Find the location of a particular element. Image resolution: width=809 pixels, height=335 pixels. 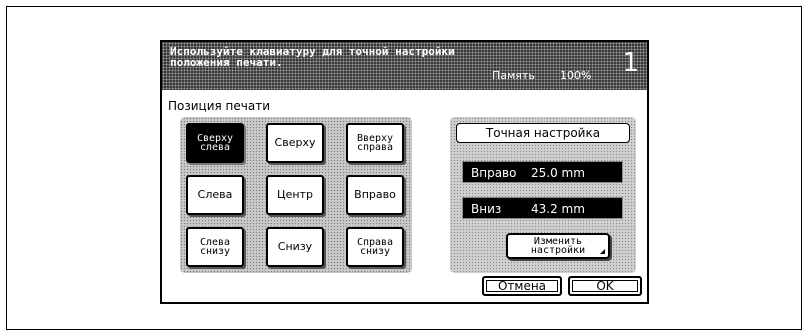

position-bottom-left-button: Слева снизу is located at coordinates (215, 247).